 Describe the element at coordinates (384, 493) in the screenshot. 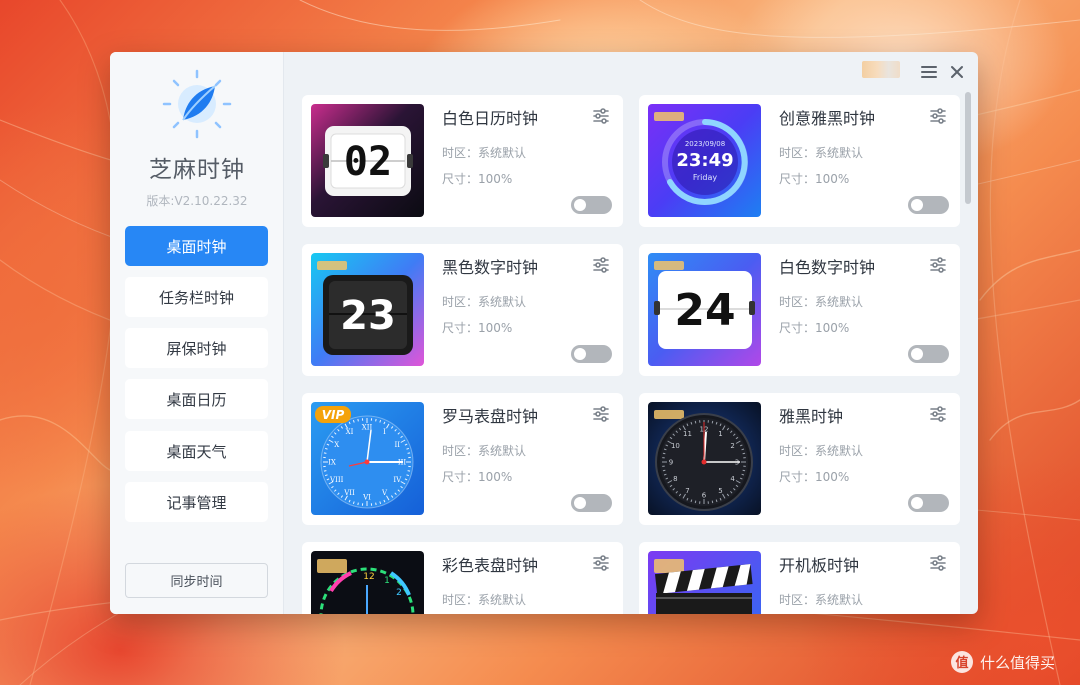

I see `dial-numeral: V` at that location.